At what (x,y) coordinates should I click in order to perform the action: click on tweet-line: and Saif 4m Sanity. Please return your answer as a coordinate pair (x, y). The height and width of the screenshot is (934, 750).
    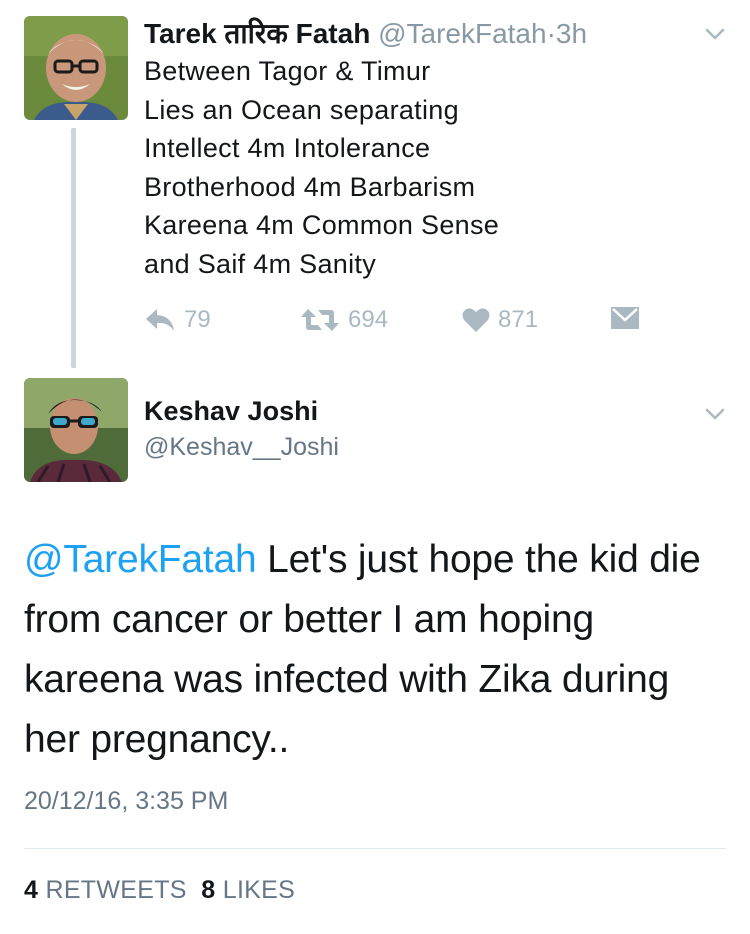
    Looking at the image, I should click on (260, 263).